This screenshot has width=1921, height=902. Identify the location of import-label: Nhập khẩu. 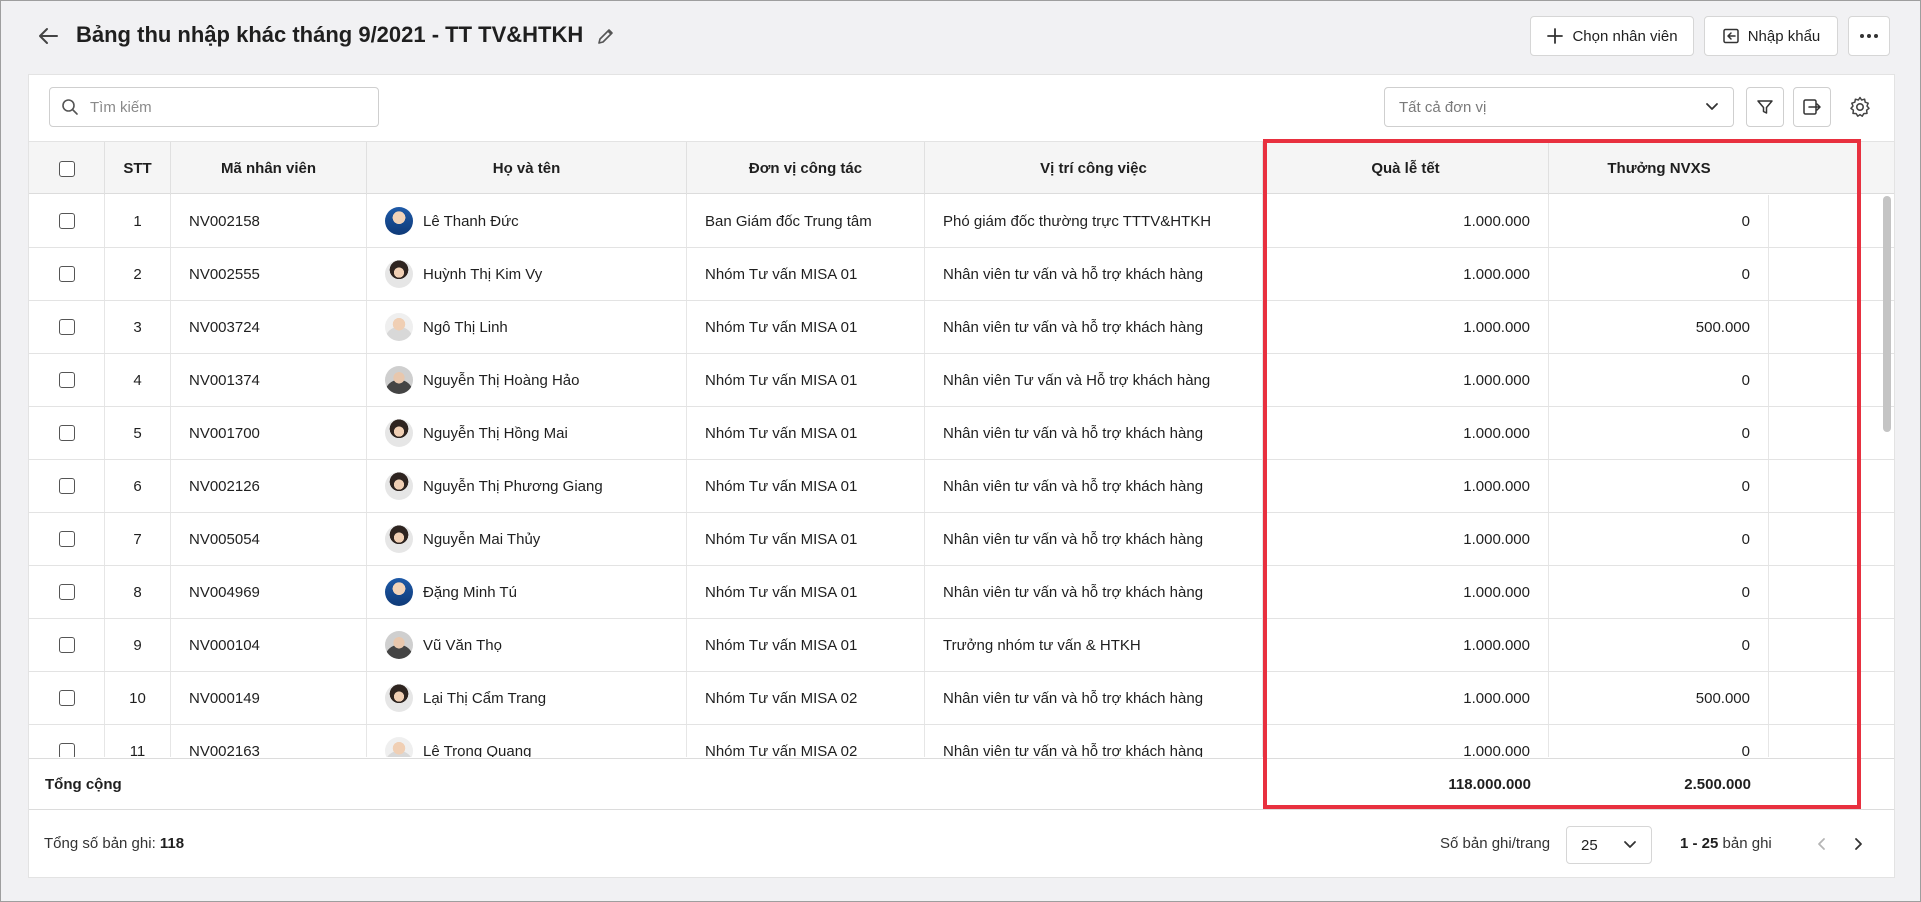
(1784, 36).